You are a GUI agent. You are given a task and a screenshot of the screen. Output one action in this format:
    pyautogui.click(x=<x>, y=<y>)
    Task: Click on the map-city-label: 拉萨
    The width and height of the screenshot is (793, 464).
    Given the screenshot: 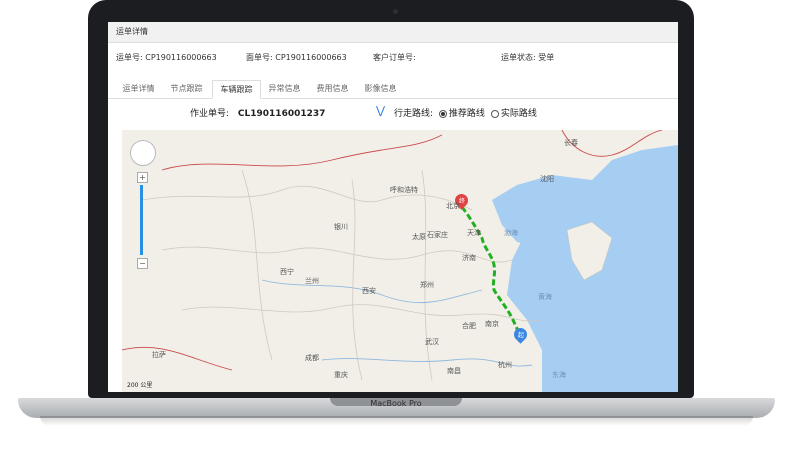 What is the action you would take?
    pyautogui.click(x=159, y=355)
    